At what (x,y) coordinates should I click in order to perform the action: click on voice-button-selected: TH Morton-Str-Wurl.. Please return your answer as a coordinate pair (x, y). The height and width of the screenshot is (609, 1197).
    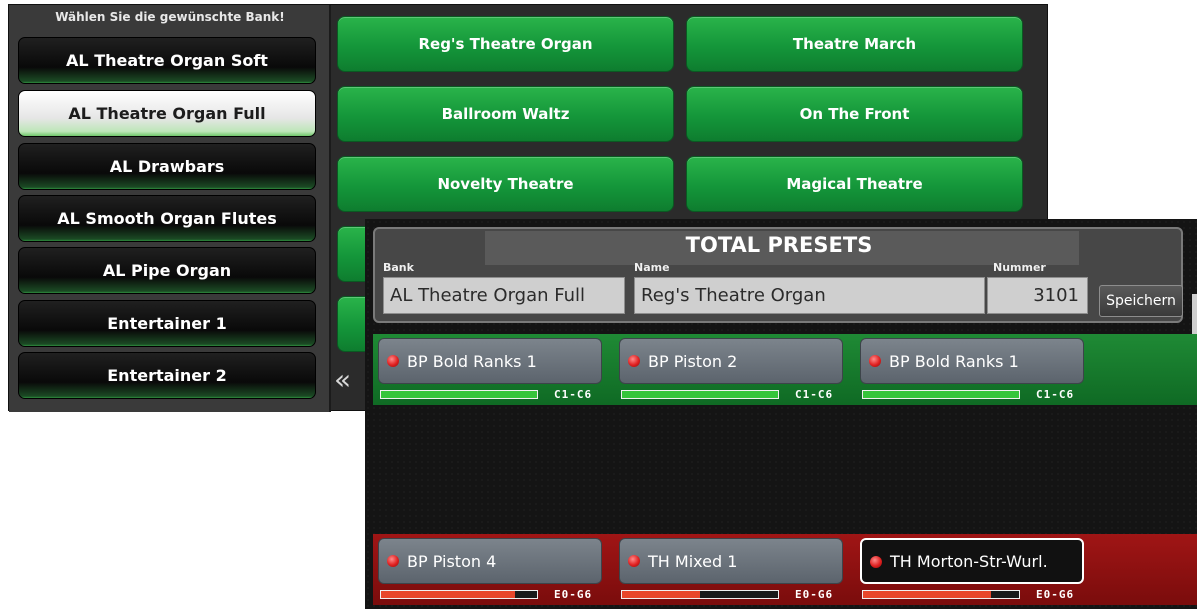
    Looking at the image, I should click on (972, 561).